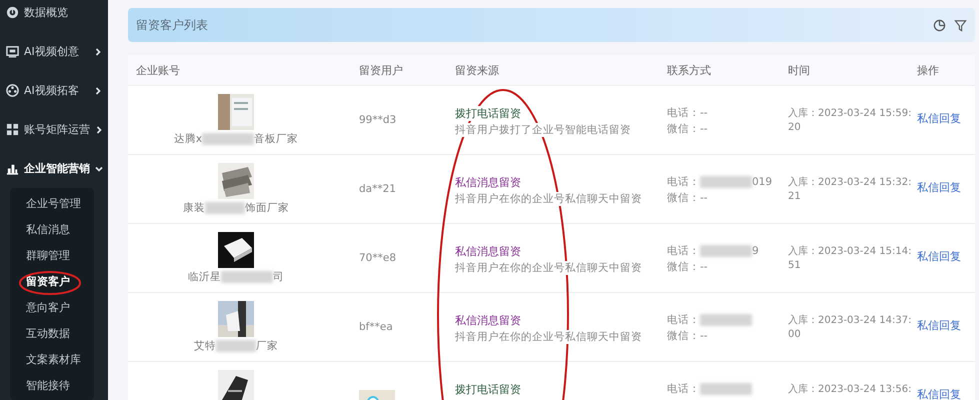  I want to click on created-time: 入库：2023-03-24 15:14:, so click(850, 251).